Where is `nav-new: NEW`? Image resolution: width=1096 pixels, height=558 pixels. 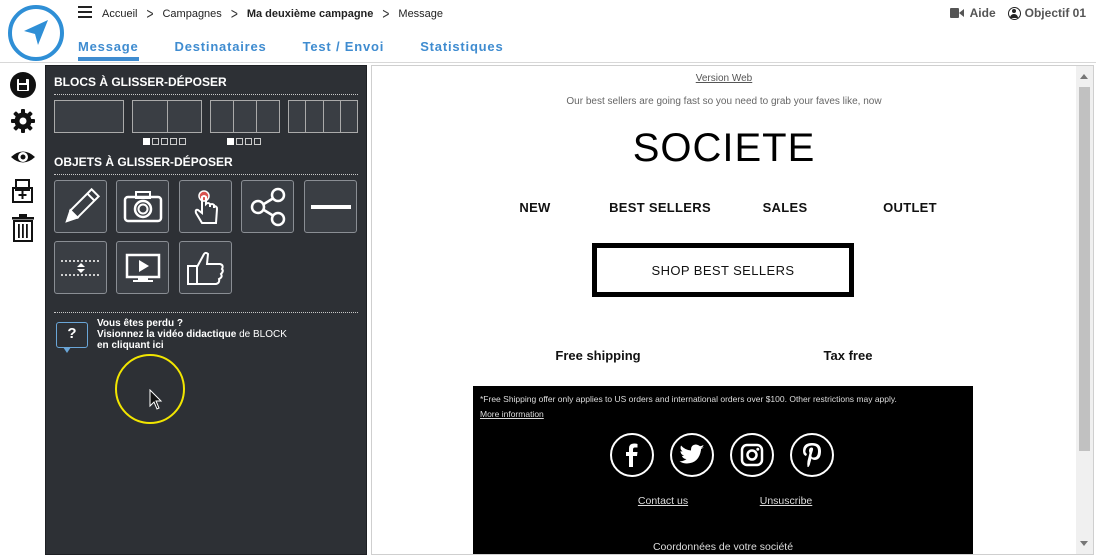 nav-new: NEW is located at coordinates (534, 207).